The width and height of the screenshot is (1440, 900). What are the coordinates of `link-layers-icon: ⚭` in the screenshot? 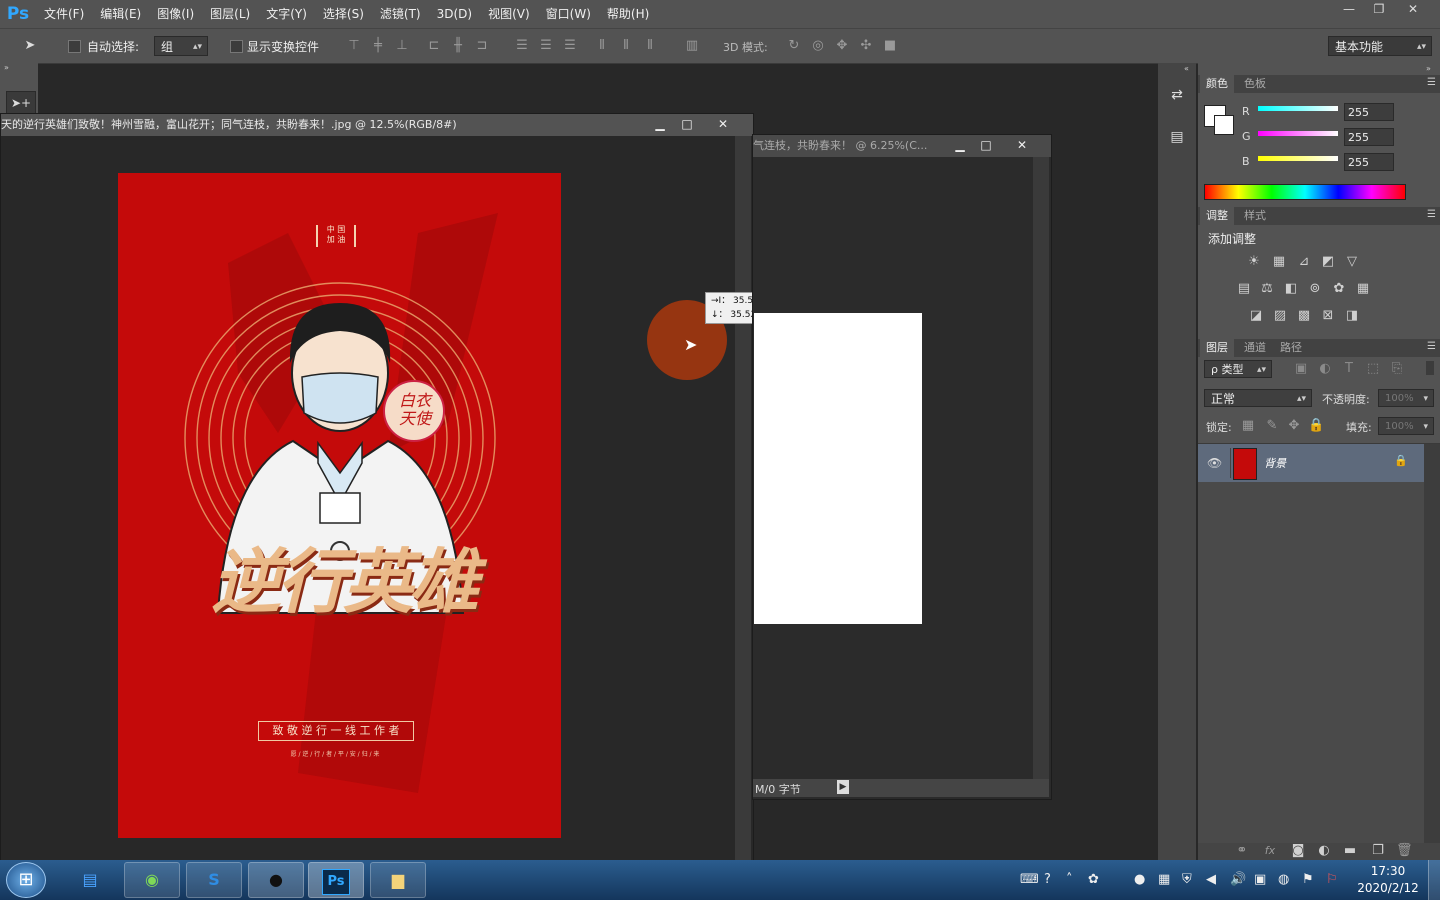 It's located at (1242, 851).